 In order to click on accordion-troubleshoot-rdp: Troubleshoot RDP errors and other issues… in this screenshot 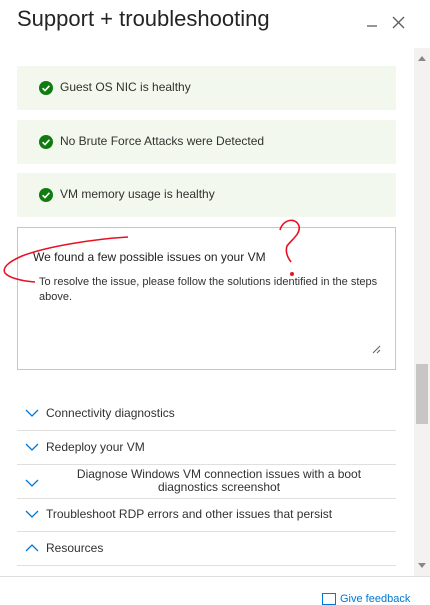, I will do `click(206, 515)`.